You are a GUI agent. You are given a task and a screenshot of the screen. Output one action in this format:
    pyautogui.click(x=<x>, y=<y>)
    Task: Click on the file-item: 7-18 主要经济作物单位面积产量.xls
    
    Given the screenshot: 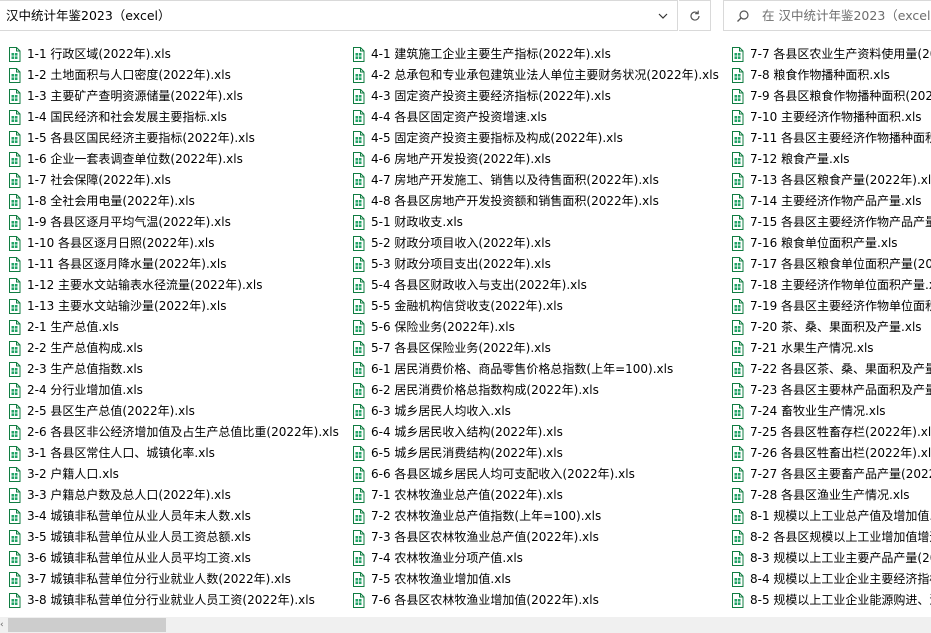 What is the action you would take?
    pyautogui.click(x=831, y=285)
    